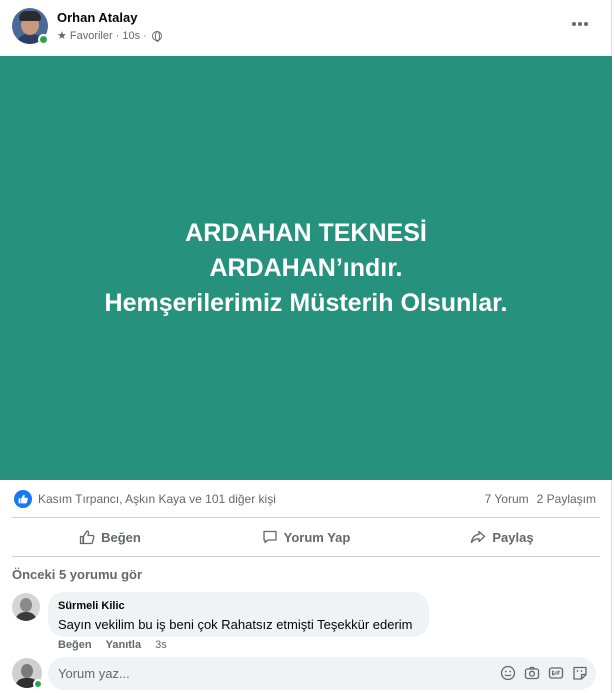 This screenshot has width=615, height=693. Describe the element at coordinates (26, 607) in the screenshot. I see `commenter-avatar` at that location.